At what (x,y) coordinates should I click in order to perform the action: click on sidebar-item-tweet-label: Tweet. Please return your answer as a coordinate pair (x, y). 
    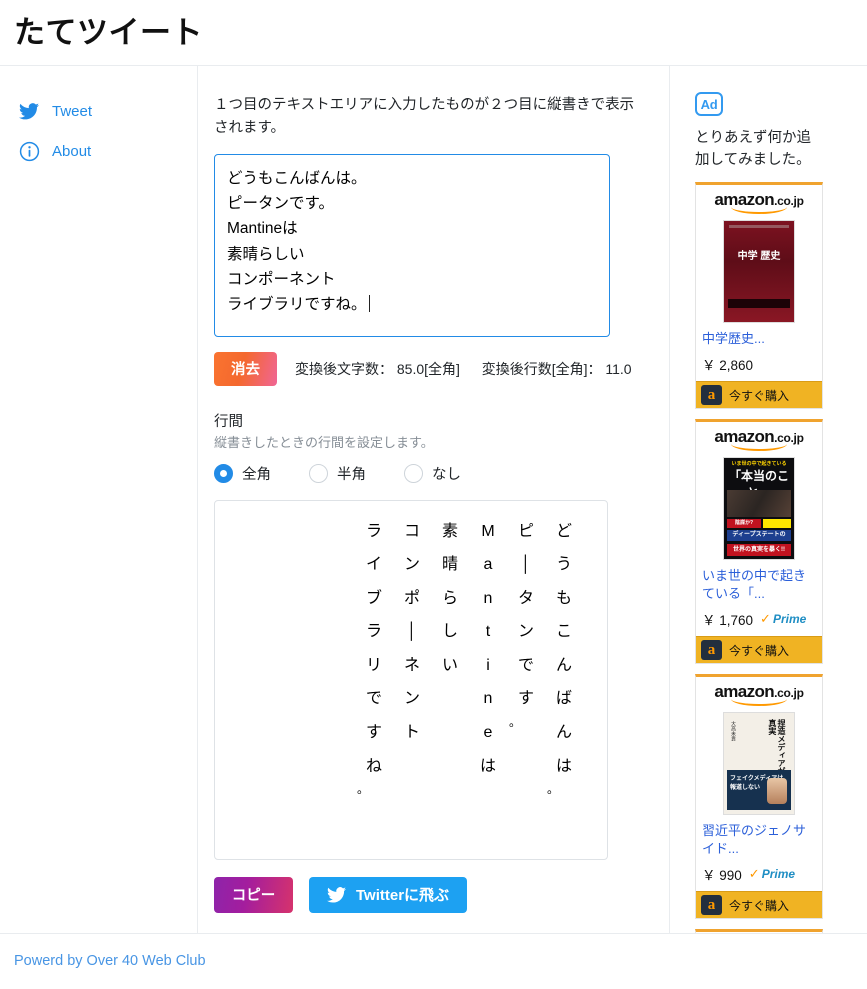
    Looking at the image, I should click on (72, 111).